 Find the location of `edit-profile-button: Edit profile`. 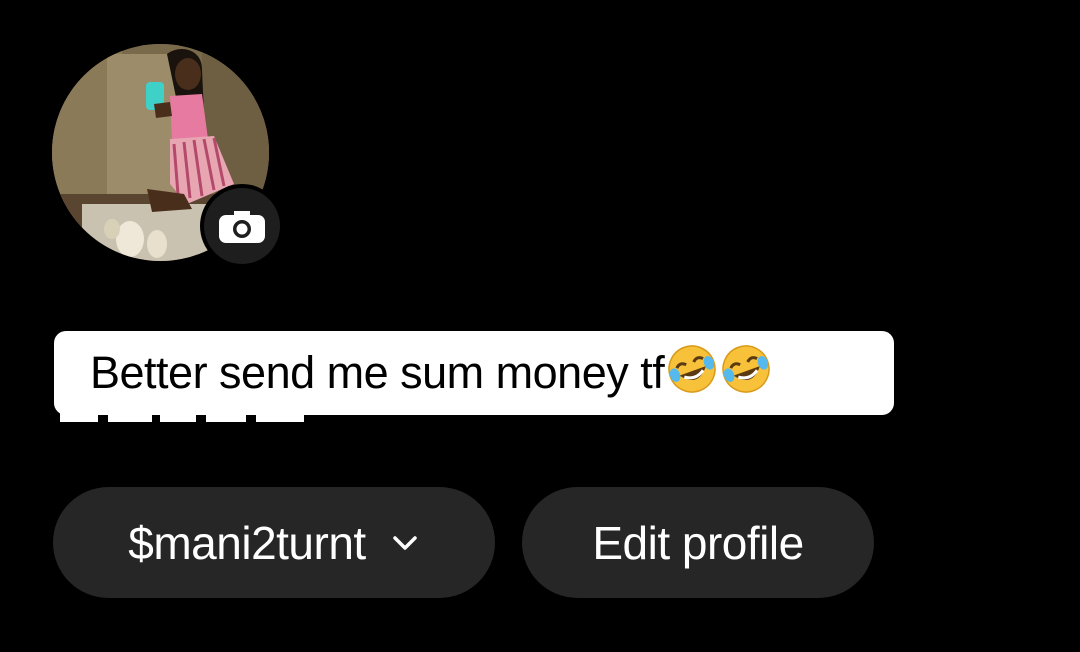

edit-profile-button: Edit profile is located at coordinates (698, 542).